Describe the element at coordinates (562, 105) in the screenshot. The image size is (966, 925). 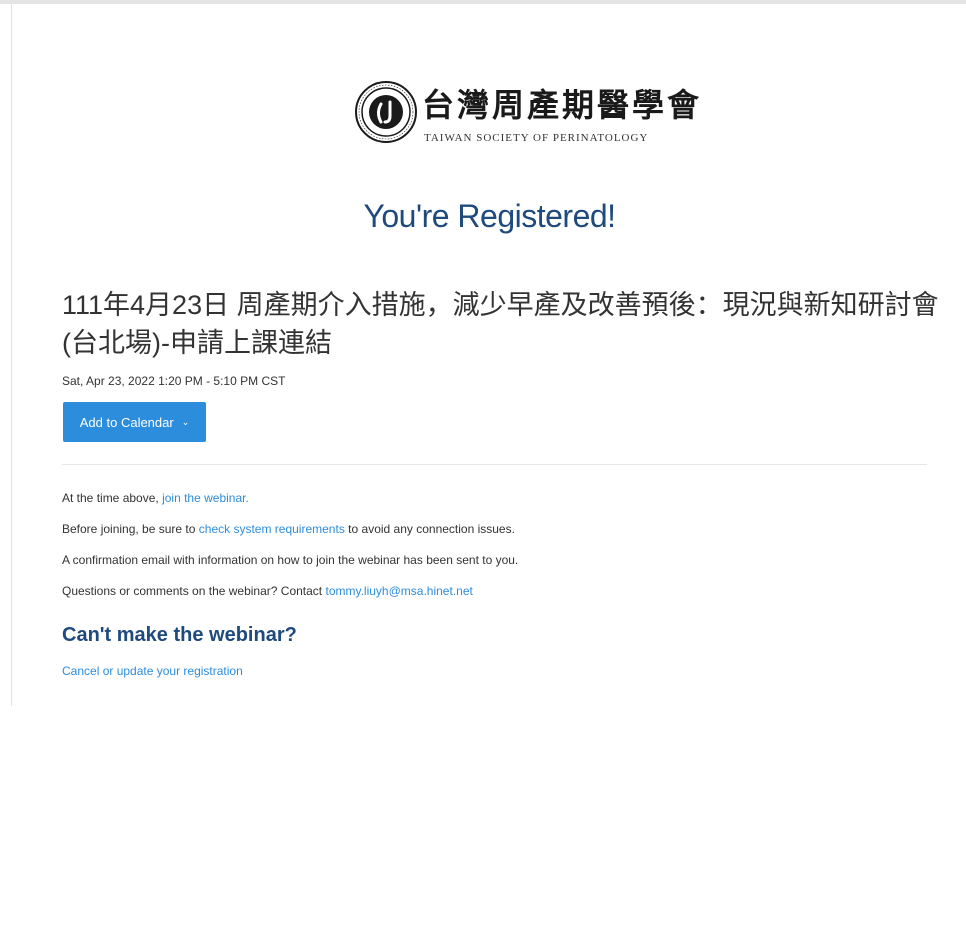
I see `logo-chinese-name: 台灣周產期醫學會` at that location.